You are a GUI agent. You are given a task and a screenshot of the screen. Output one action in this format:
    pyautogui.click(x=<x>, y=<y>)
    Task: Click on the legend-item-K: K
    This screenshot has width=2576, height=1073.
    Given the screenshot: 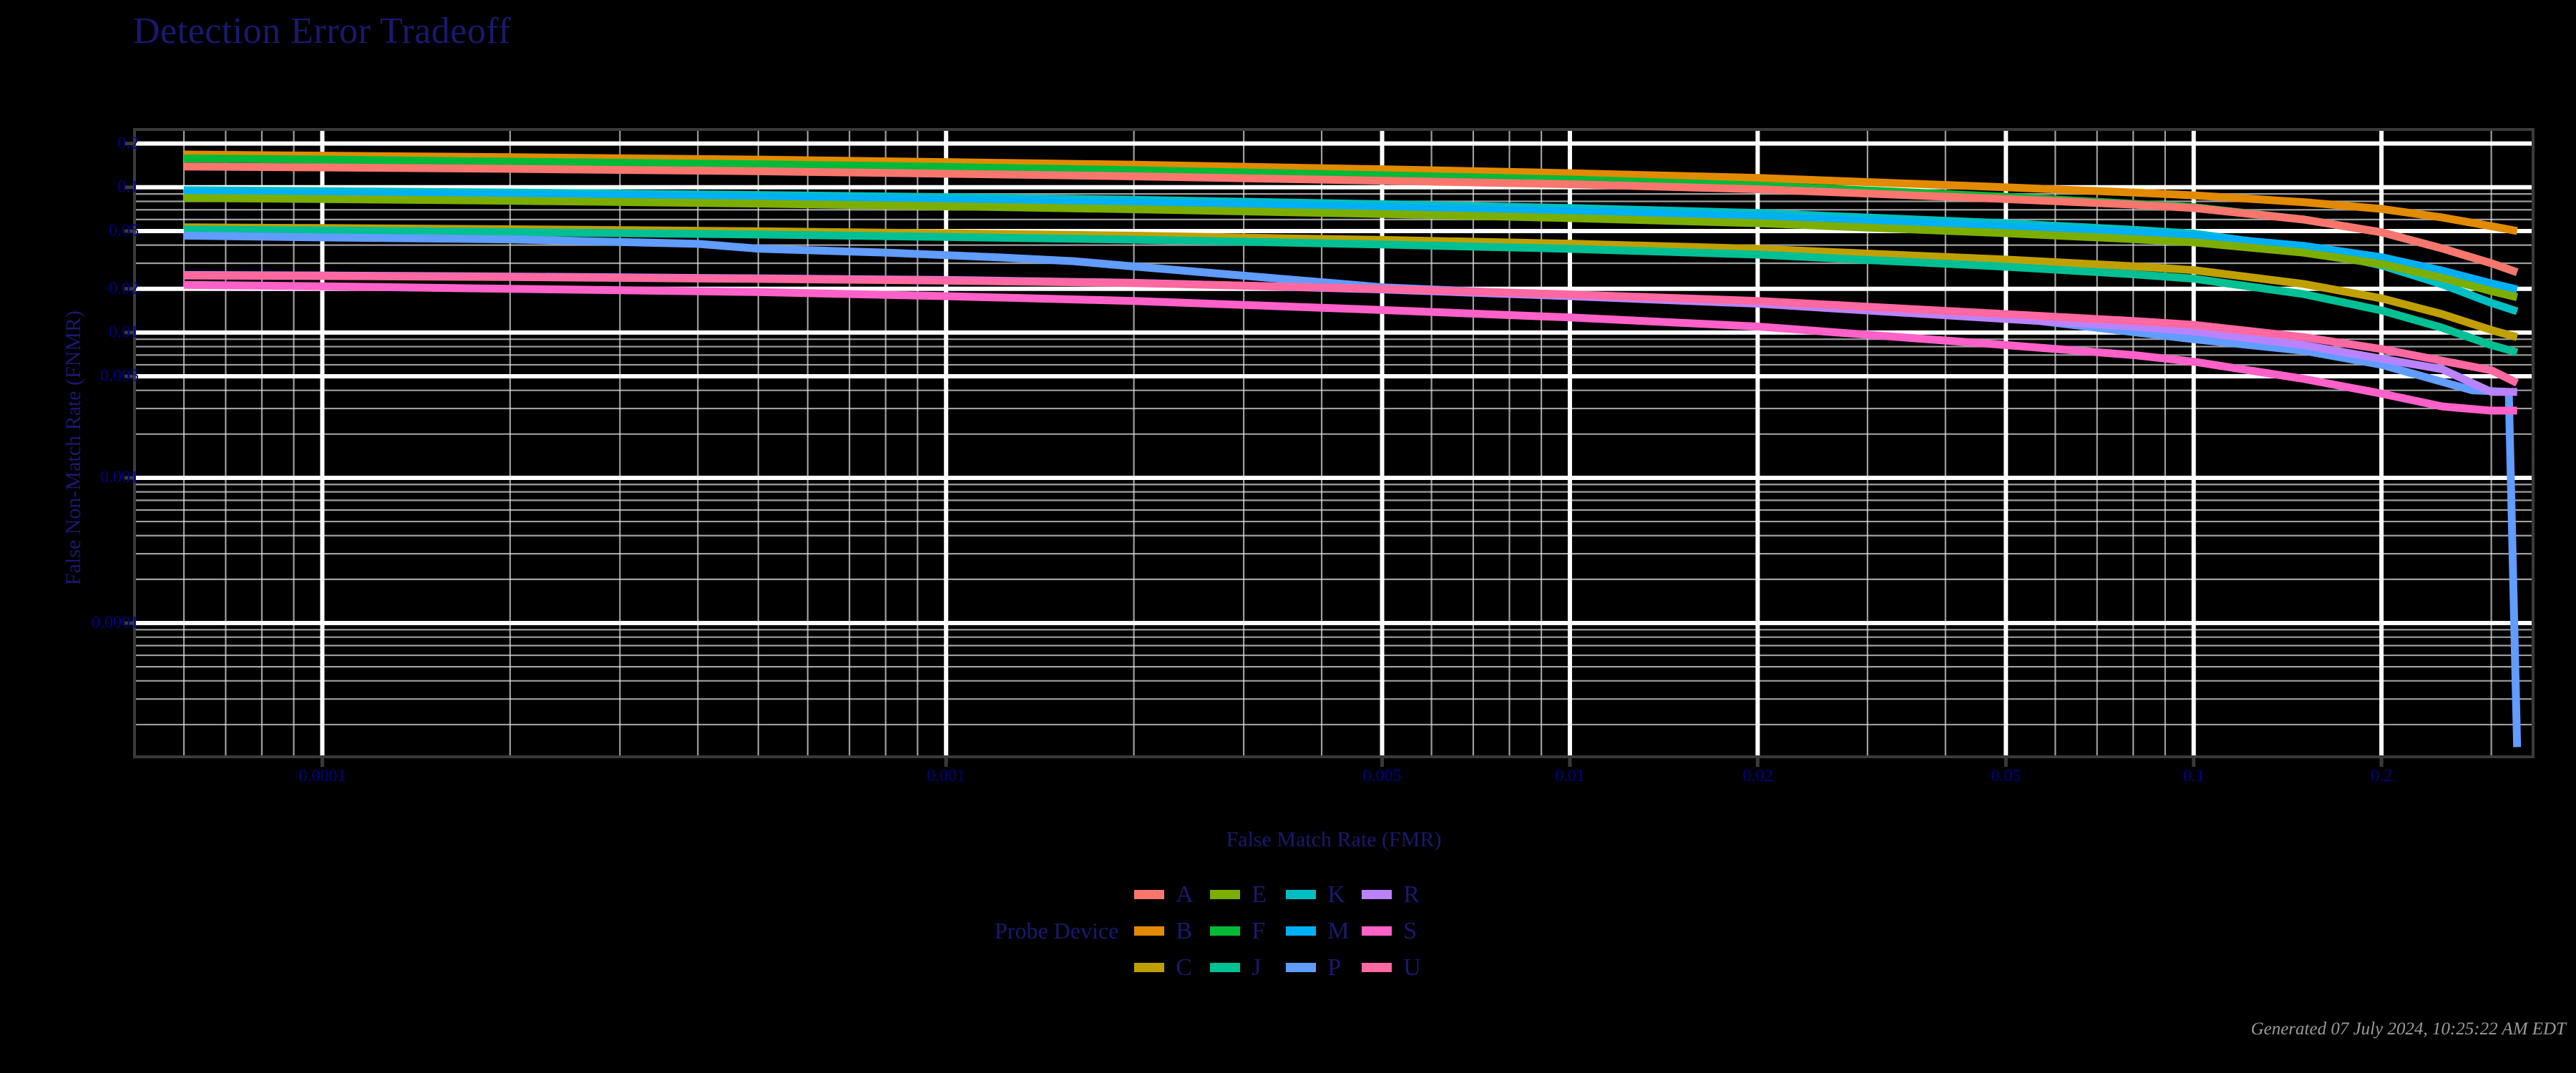 What is the action you would take?
    pyautogui.click(x=1324, y=894)
    